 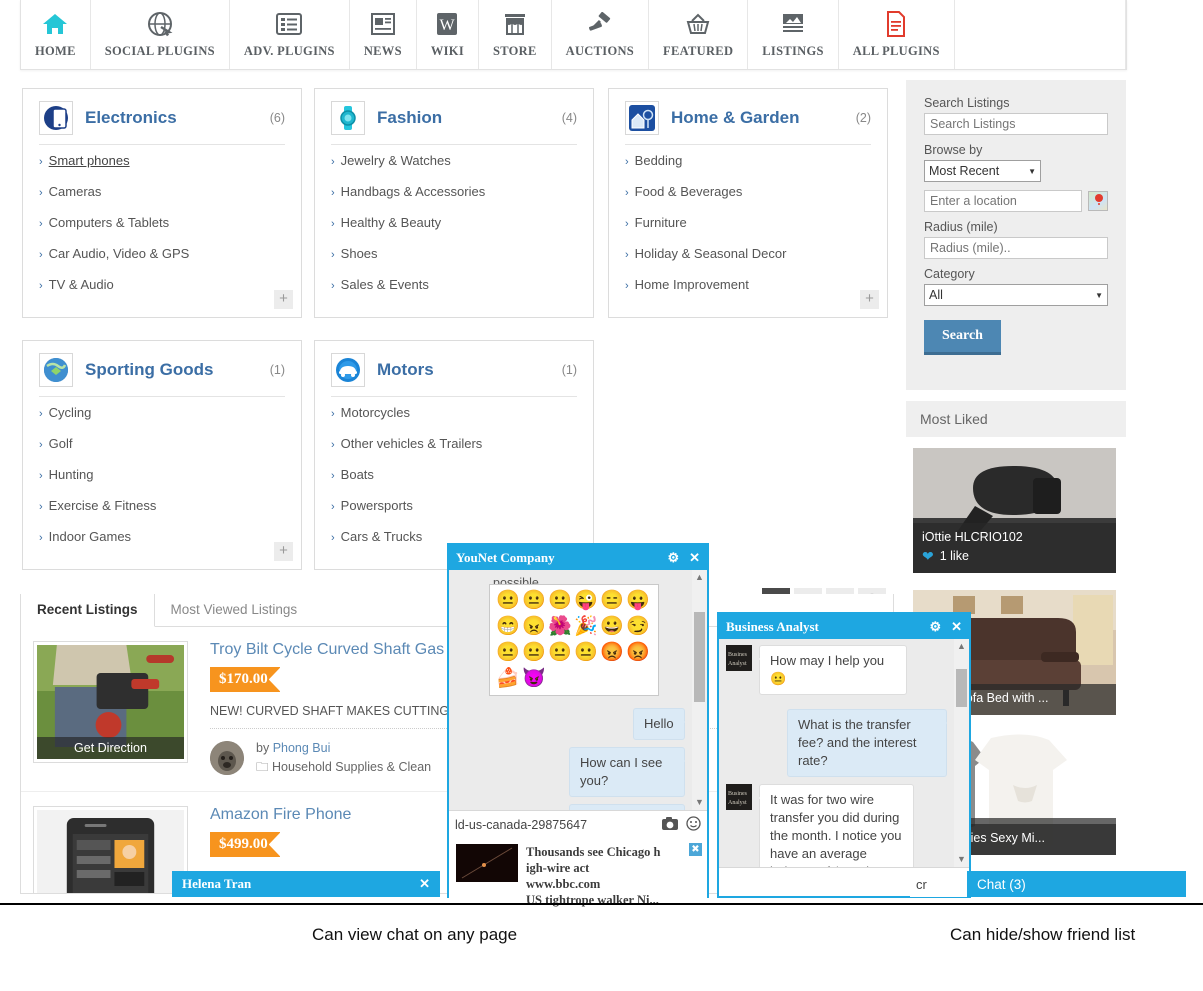 I want to click on category-subitem: › Exercise & Fitness, so click(x=162, y=505).